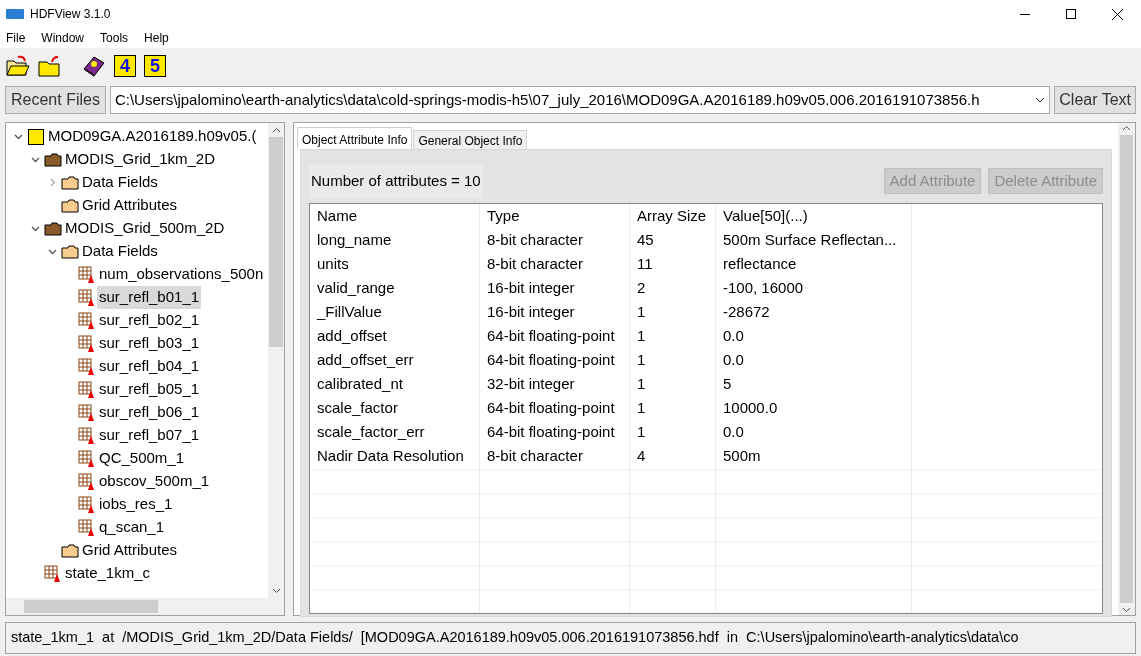  I want to click on tree-item: sur_refl_b01_1, so click(149, 297).